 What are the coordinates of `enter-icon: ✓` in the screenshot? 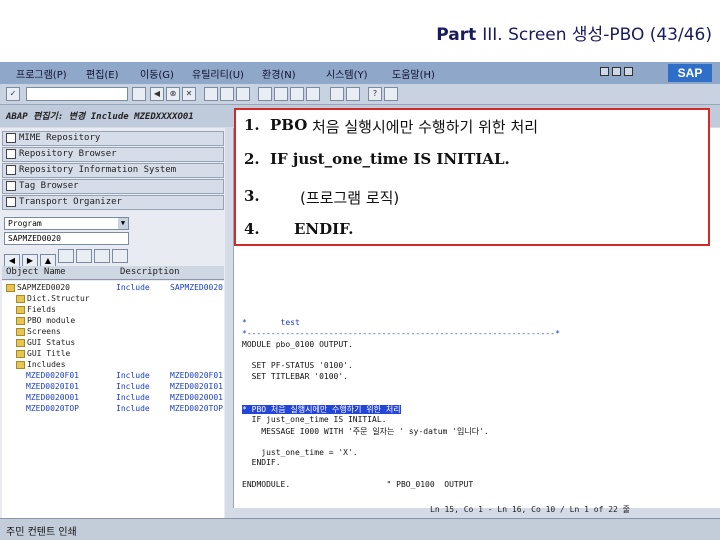 It's located at (13, 94).